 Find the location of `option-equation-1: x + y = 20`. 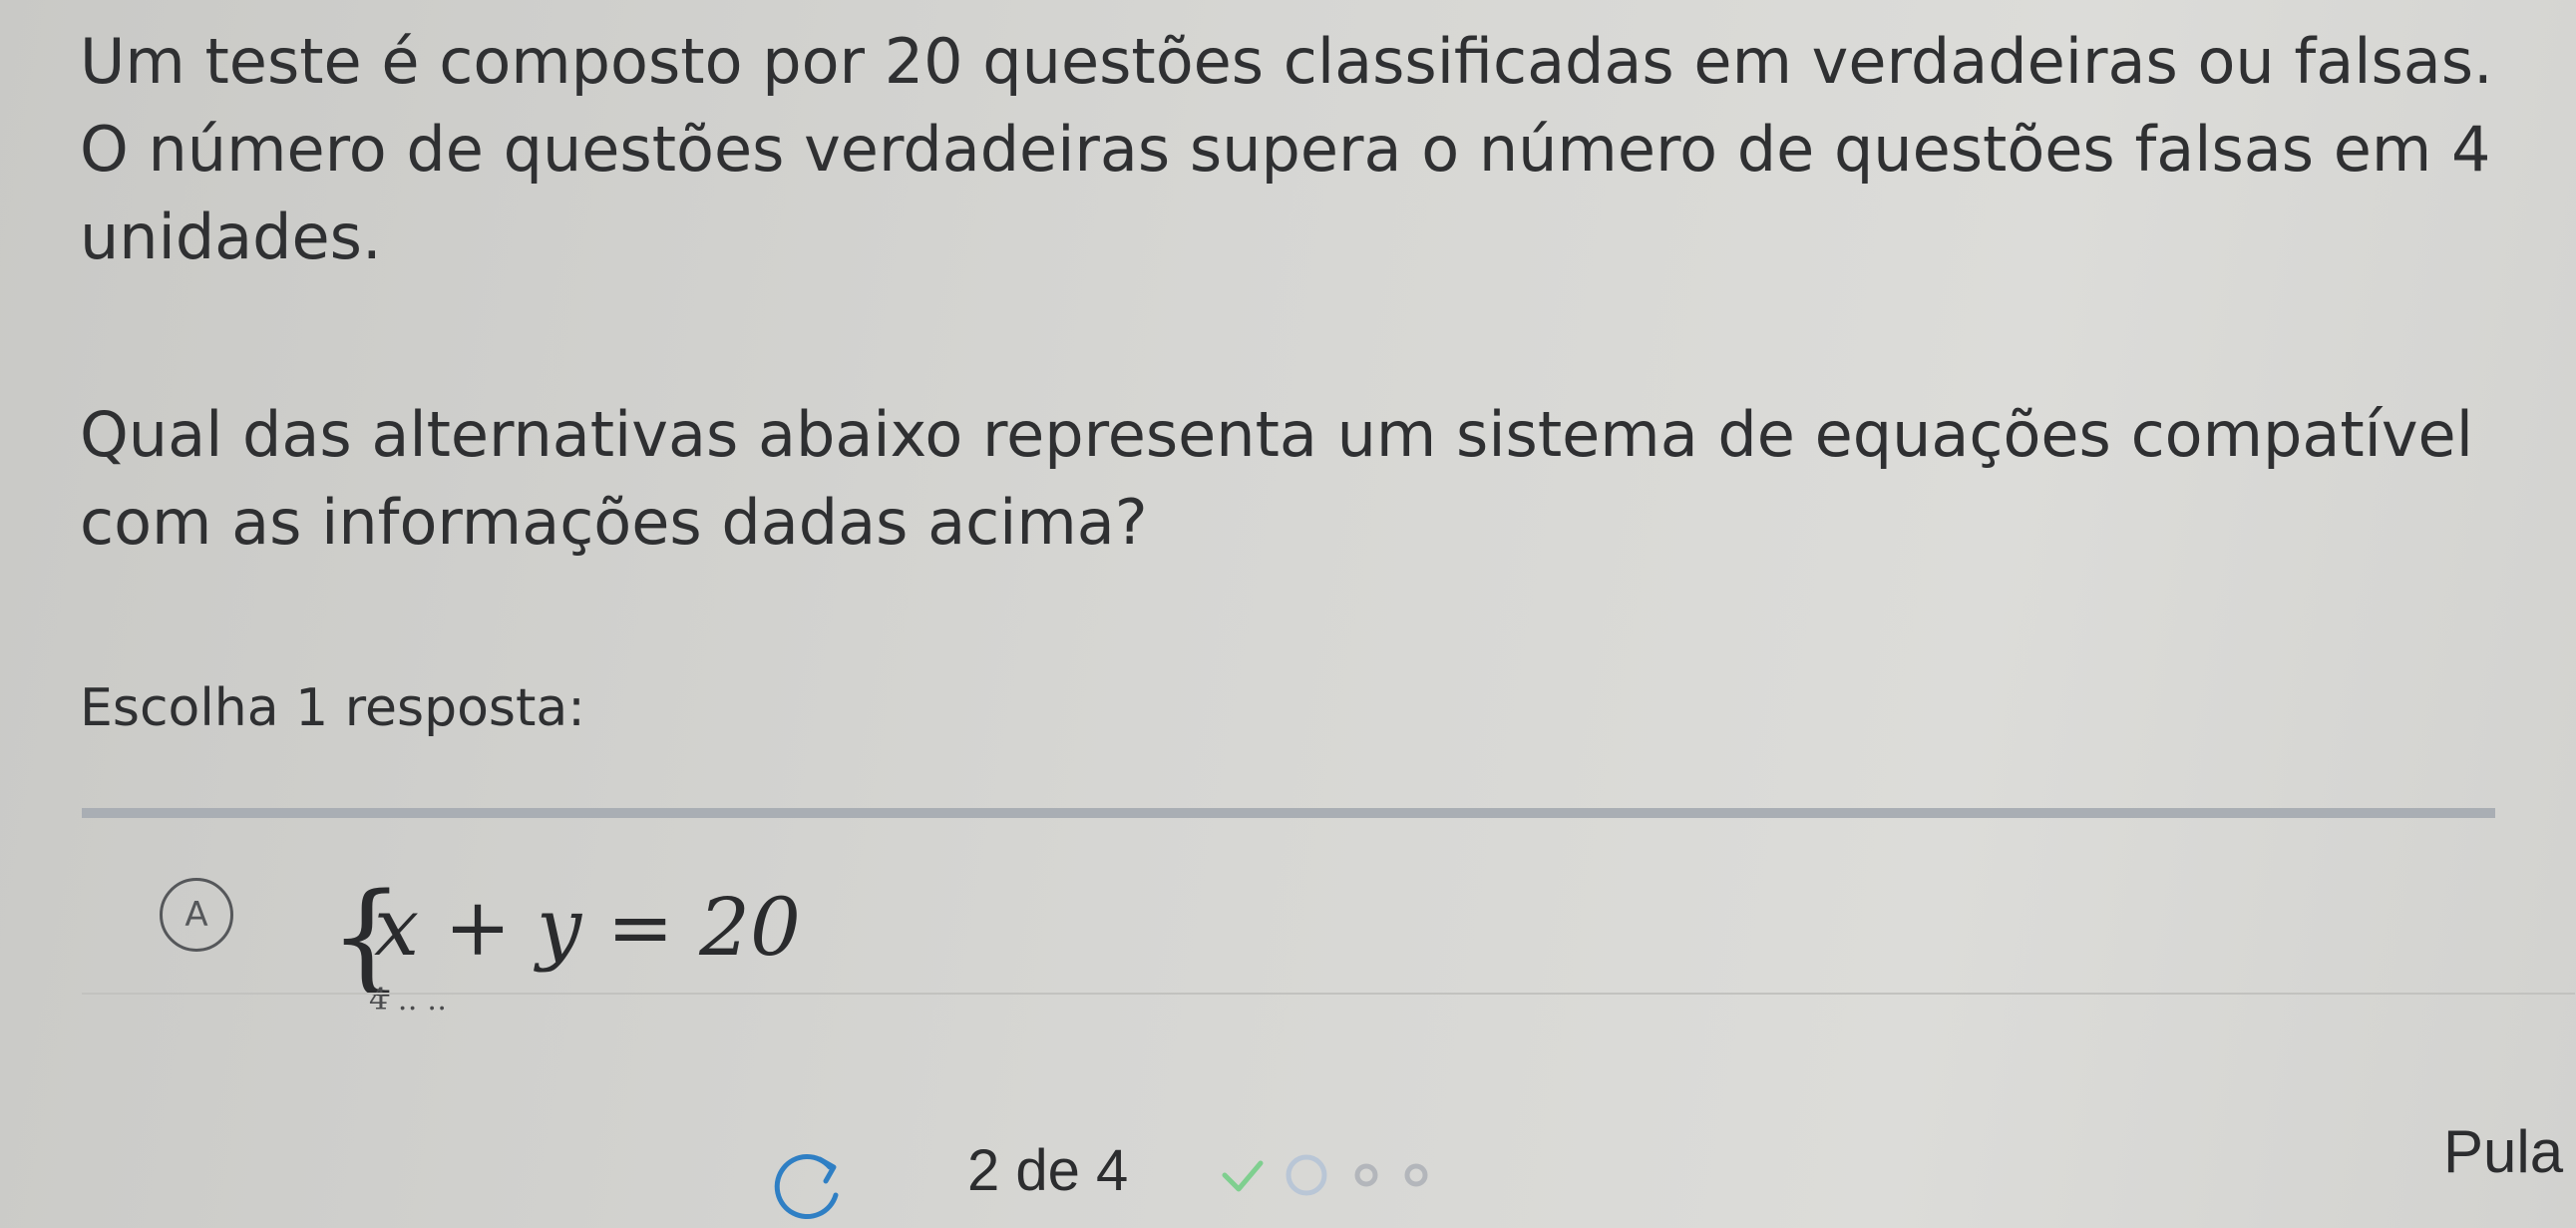

option-equation-1: x + y = 20 is located at coordinates (587, 927).